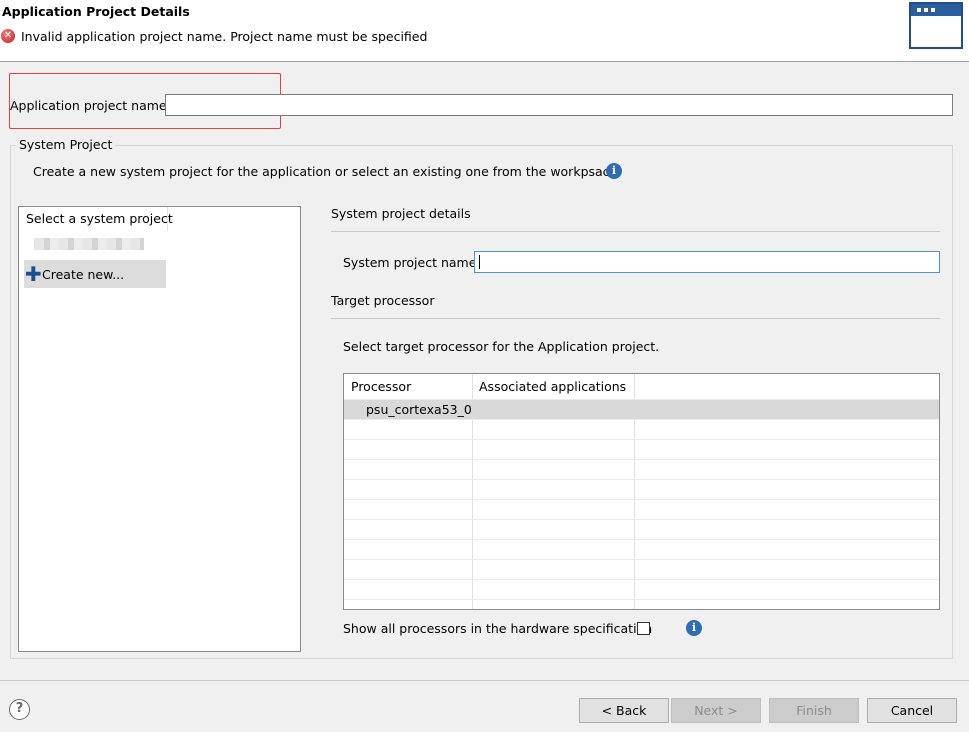 The image size is (969, 732). Describe the element at coordinates (912, 710) in the screenshot. I see `cancel-button: Cancel` at that location.